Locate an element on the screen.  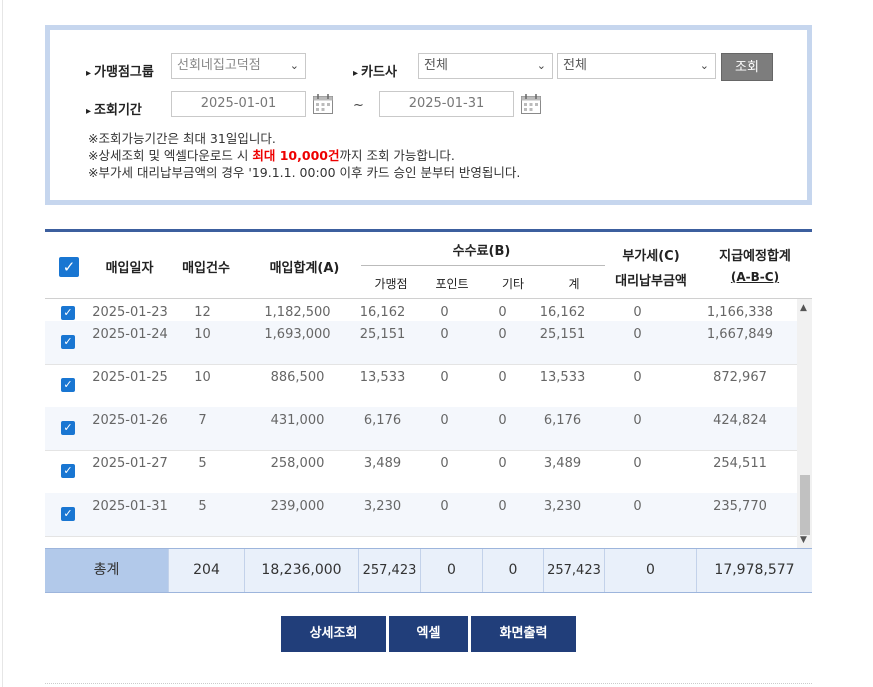
cell-date: 2025-01-31 is located at coordinates (130, 506).